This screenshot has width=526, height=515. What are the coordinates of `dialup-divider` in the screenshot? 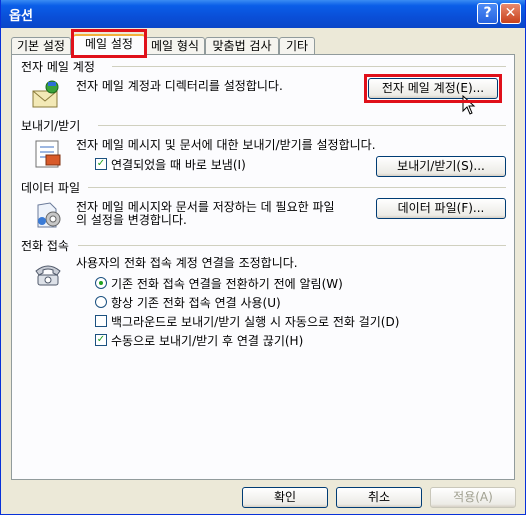 It's located at (292, 245).